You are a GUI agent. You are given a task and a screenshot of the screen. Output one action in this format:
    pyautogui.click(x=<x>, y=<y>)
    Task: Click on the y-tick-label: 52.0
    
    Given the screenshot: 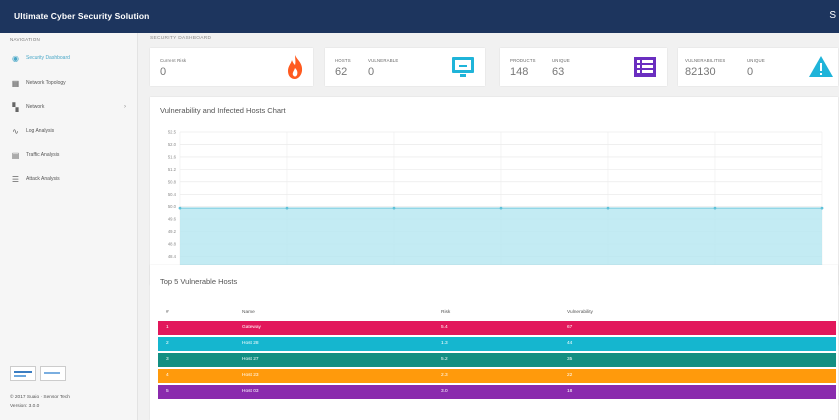 What is the action you would take?
    pyautogui.click(x=172, y=144)
    